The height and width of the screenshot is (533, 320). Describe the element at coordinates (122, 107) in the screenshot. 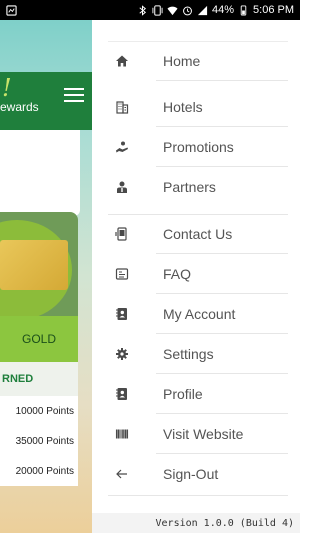

I see `hotel-building-icon` at that location.